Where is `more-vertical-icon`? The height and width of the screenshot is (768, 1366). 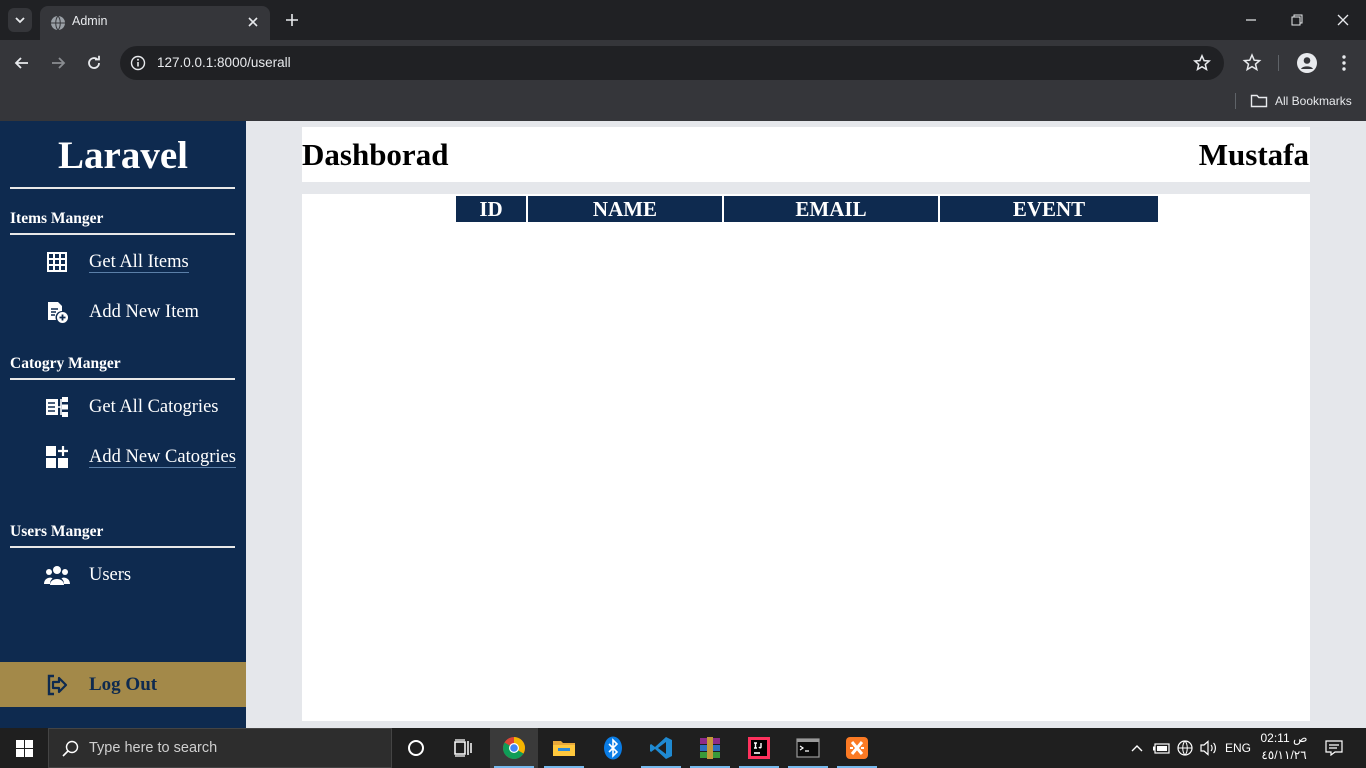 more-vertical-icon is located at coordinates (1344, 63).